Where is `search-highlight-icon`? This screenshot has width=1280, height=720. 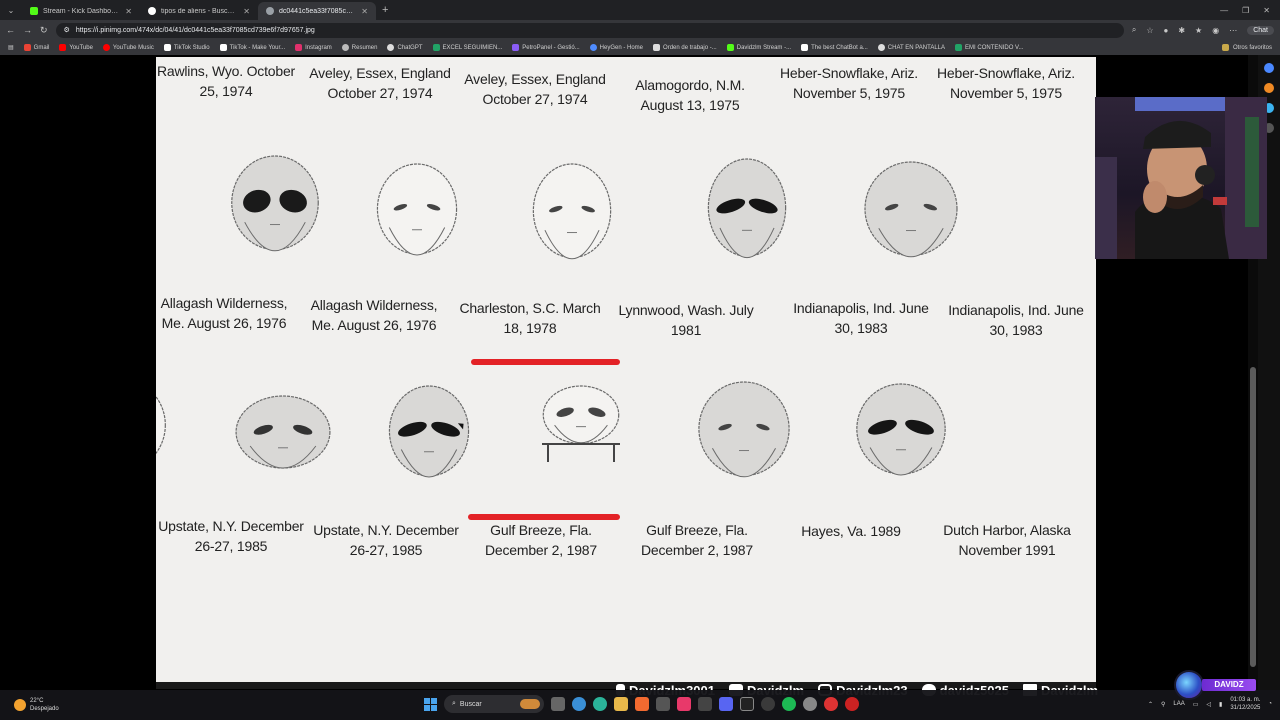
search-highlight-icon is located at coordinates (530, 704).